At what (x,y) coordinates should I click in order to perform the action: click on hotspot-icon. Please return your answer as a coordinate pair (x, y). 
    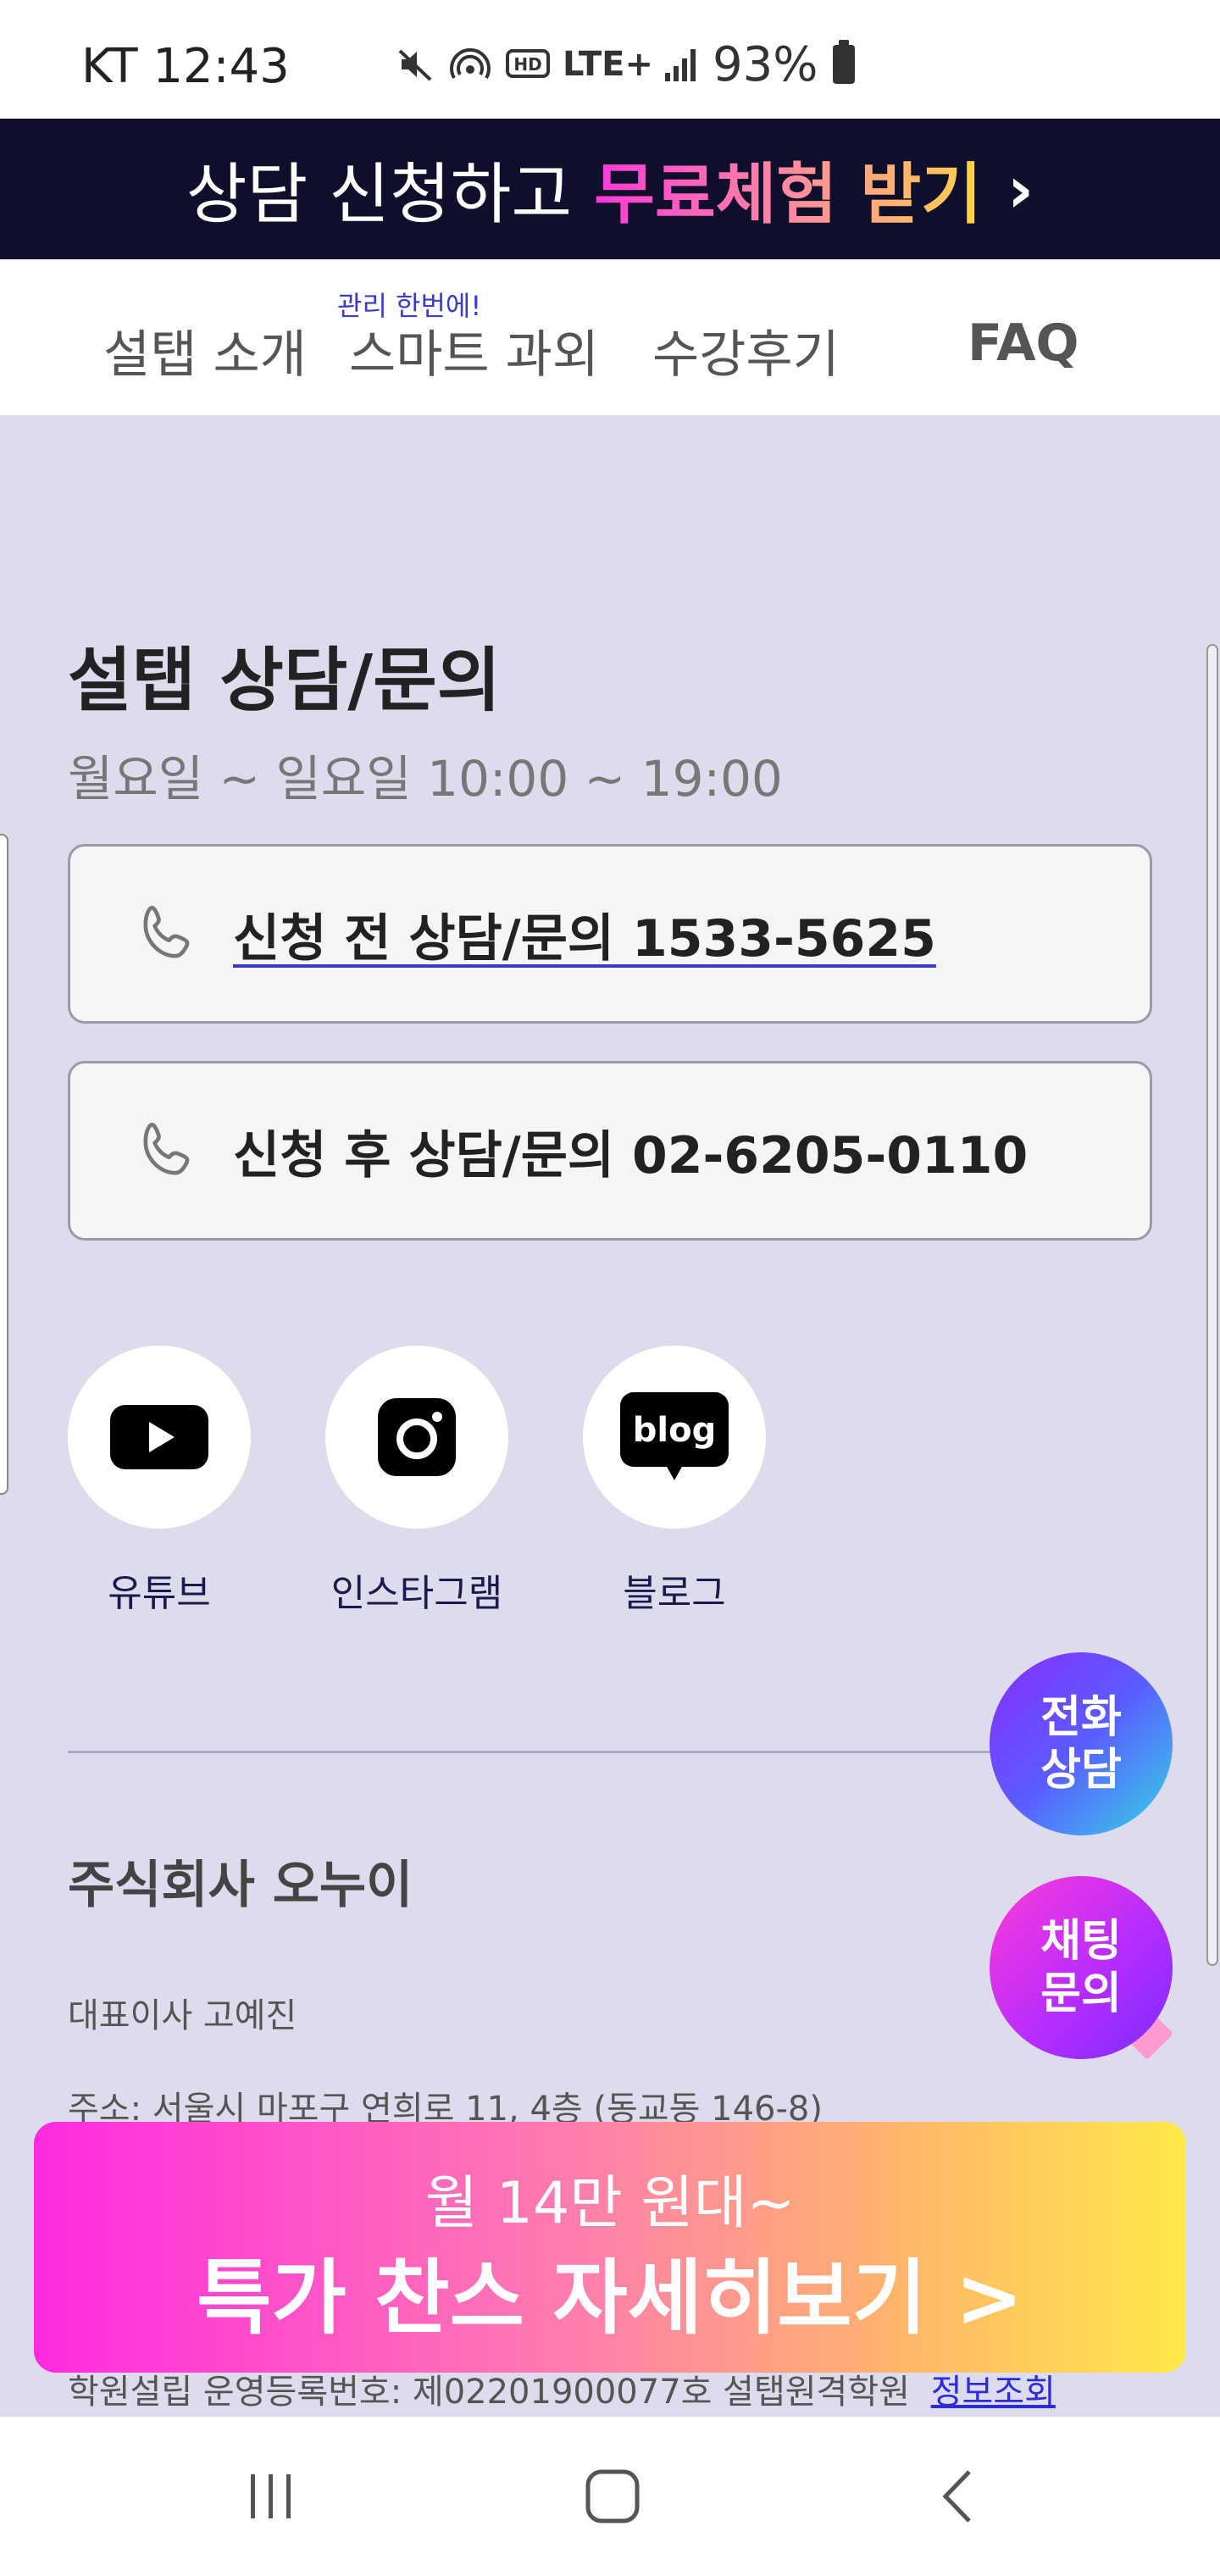
    Looking at the image, I should click on (470, 63).